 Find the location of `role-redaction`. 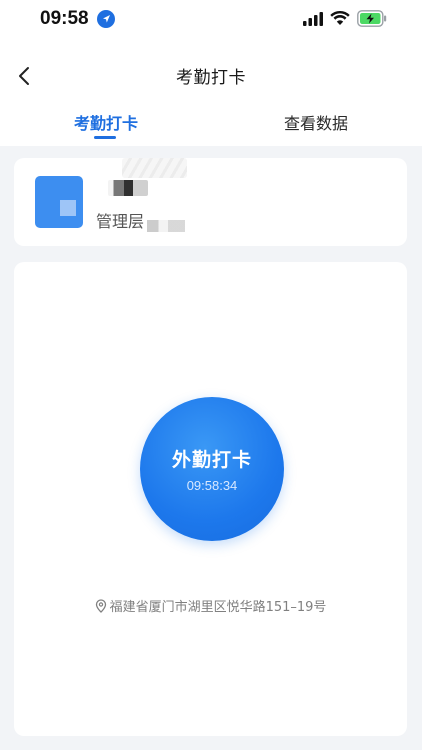

role-redaction is located at coordinates (166, 226).